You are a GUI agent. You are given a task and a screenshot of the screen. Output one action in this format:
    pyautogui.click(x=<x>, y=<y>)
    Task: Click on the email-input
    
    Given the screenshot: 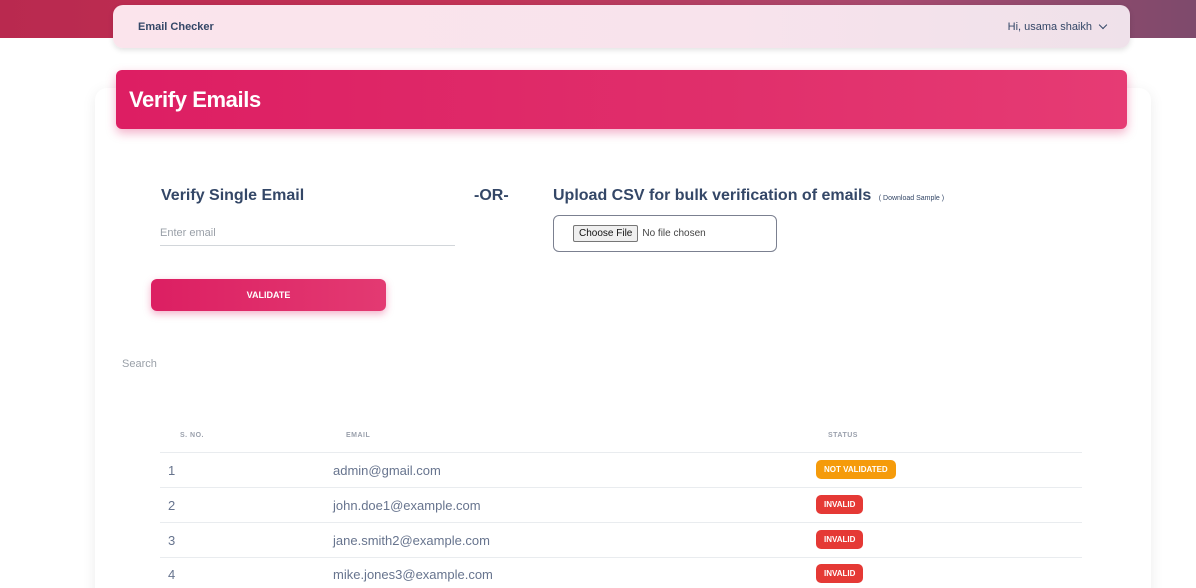 What is the action you would take?
    pyautogui.click(x=307, y=233)
    